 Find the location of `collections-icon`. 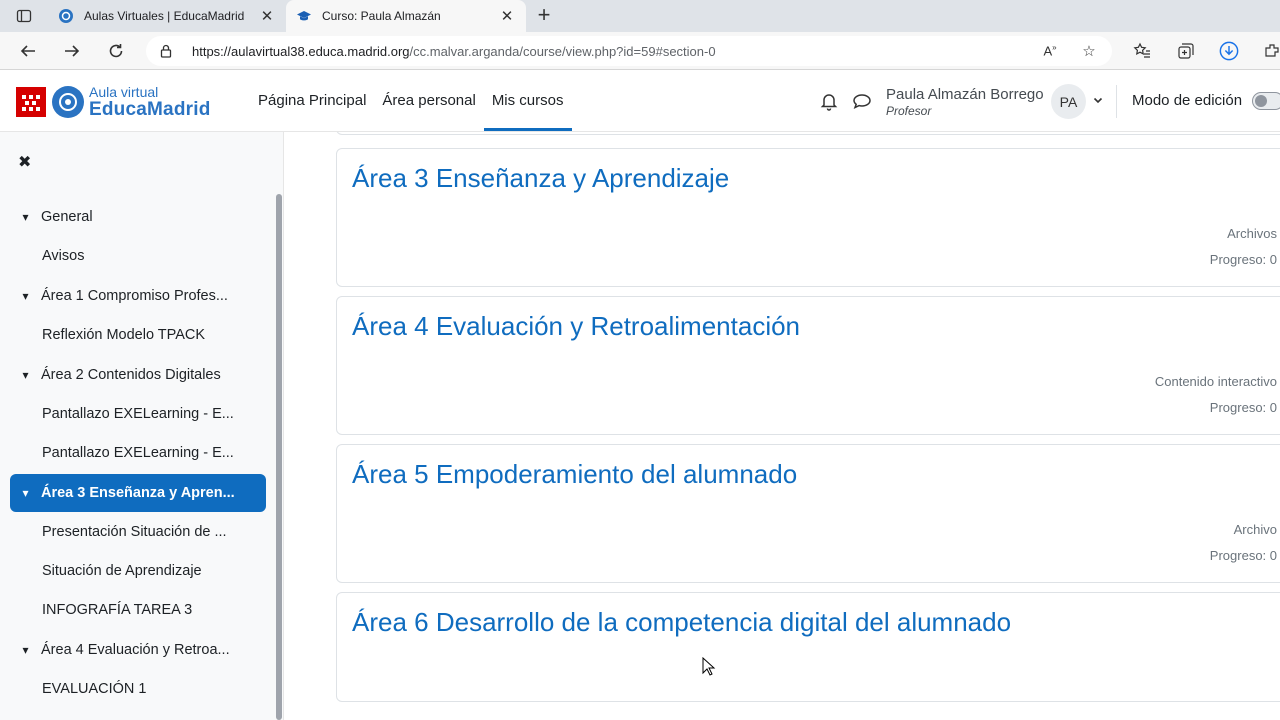

collections-icon is located at coordinates (1186, 51).